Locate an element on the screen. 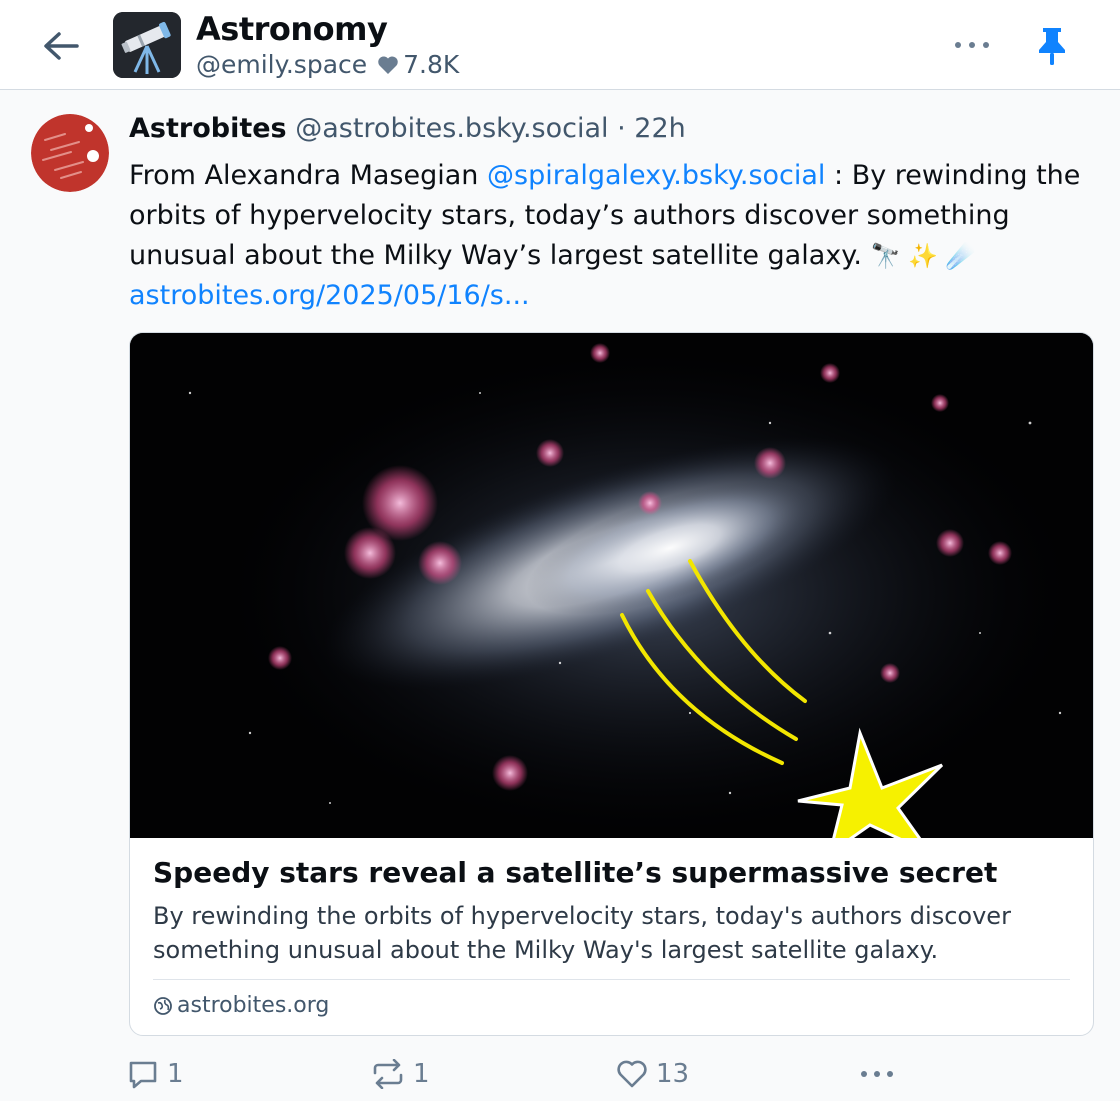 Image resolution: width=1120 pixels, height=1101 pixels. arrow-left-icon is located at coordinates (61, 46).